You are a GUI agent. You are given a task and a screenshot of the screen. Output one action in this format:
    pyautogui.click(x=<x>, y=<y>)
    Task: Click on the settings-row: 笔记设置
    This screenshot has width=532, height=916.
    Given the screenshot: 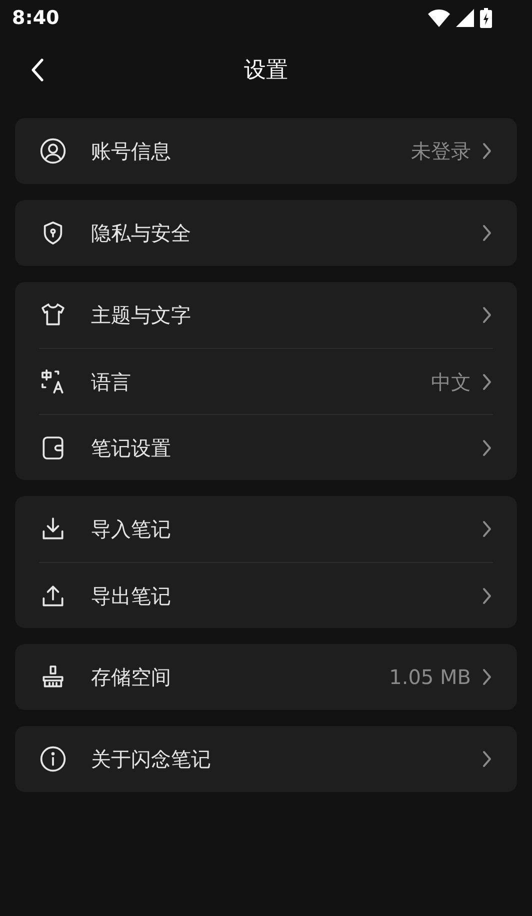 What is the action you would take?
    pyautogui.click(x=266, y=447)
    